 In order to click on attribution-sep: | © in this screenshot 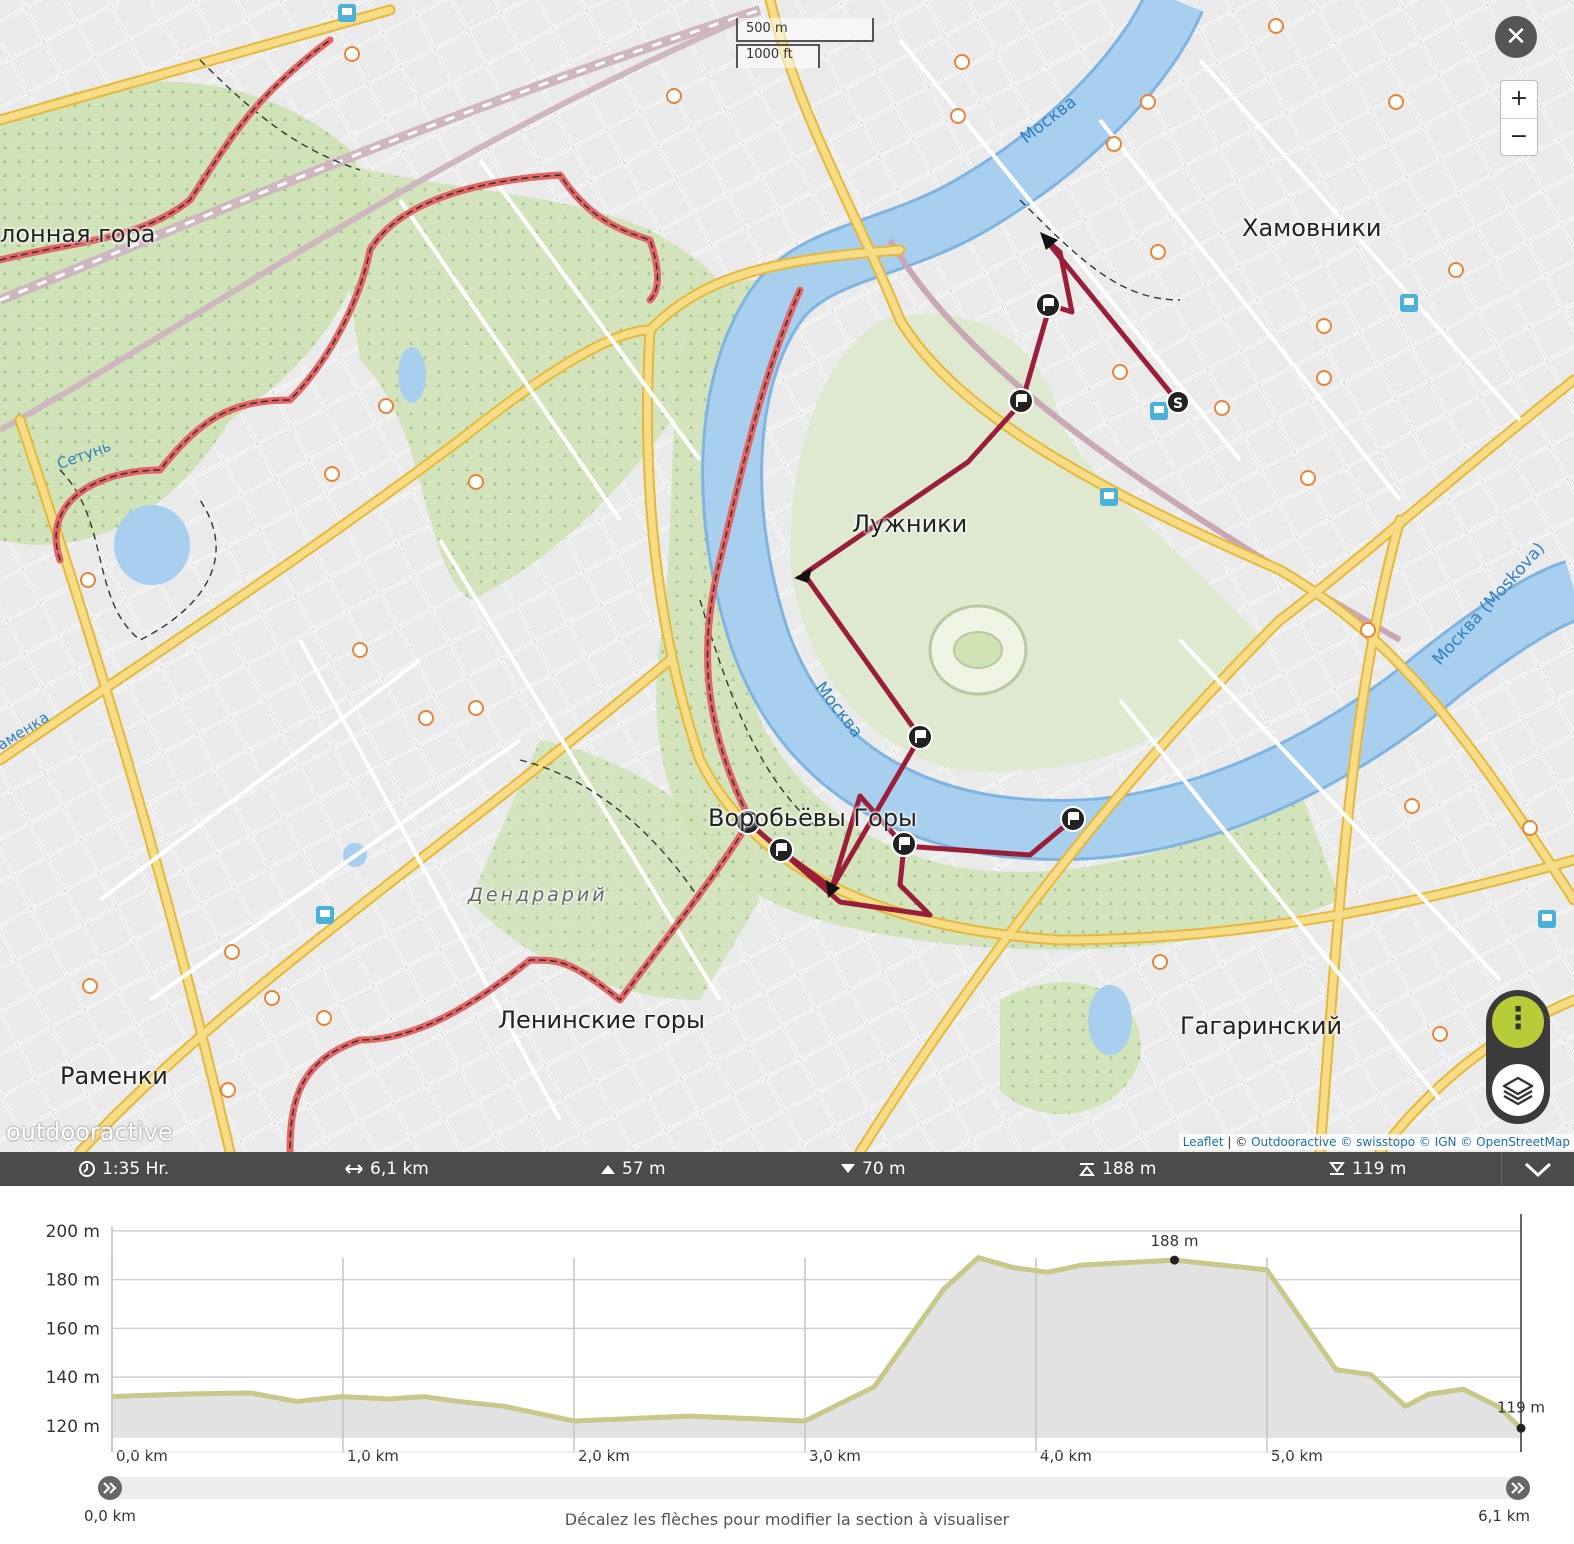, I will do `click(1237, 1142)`.